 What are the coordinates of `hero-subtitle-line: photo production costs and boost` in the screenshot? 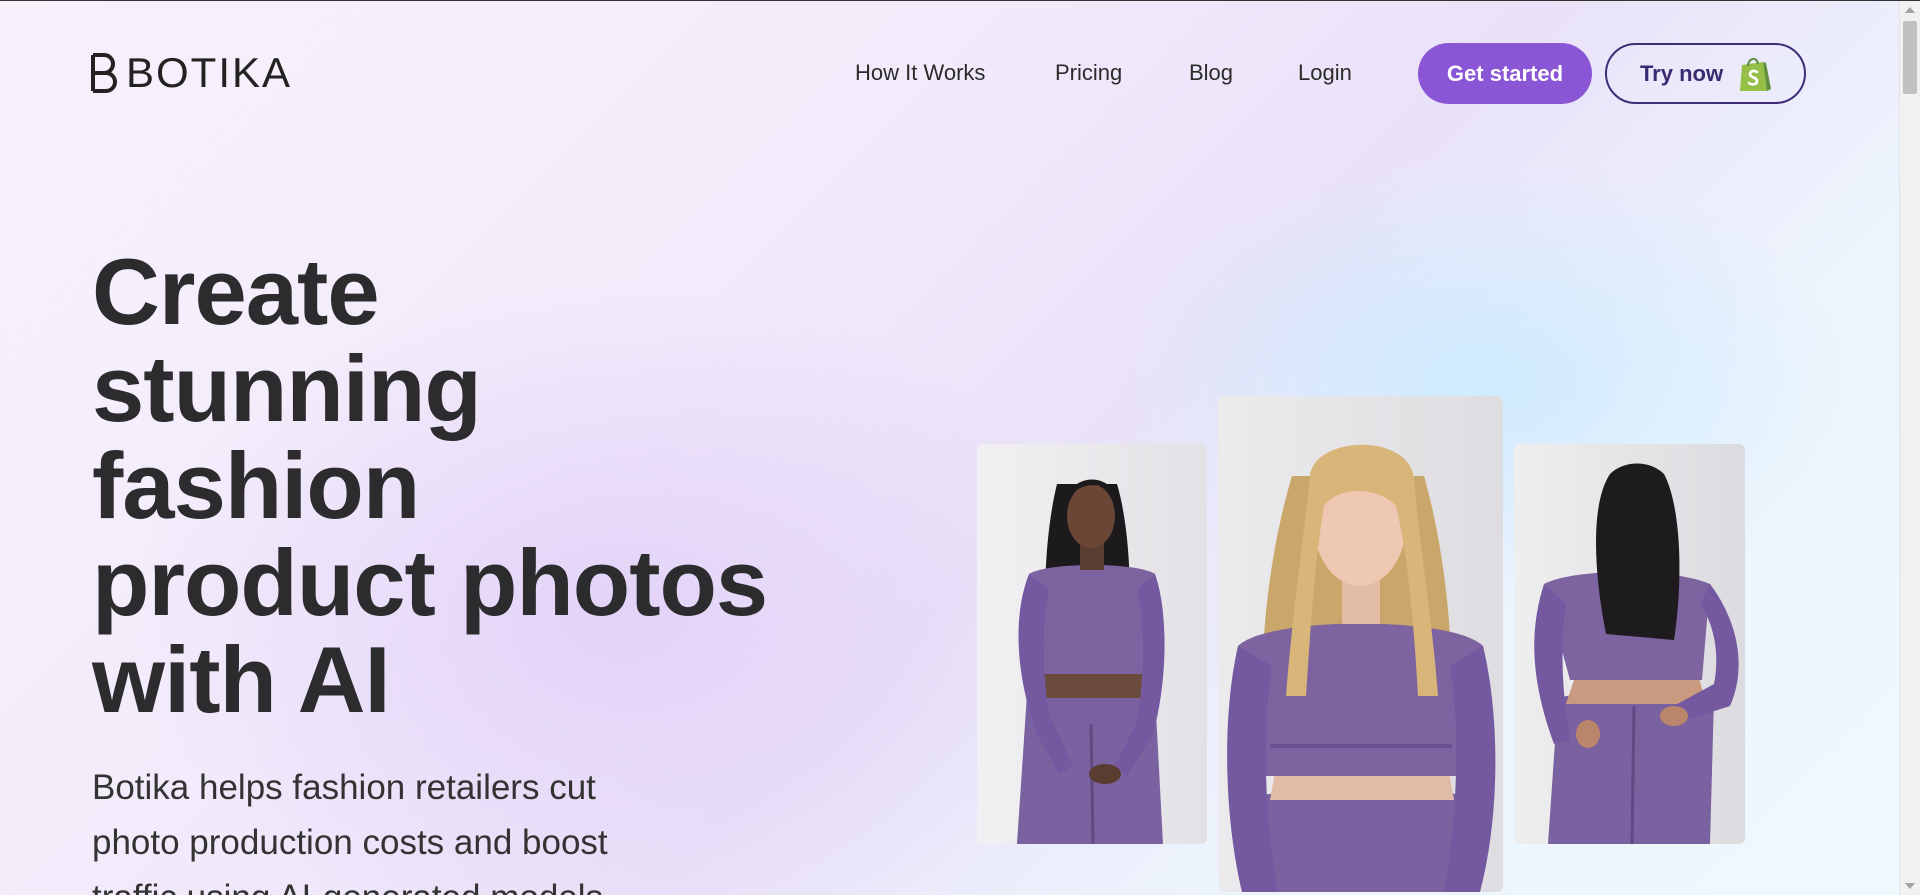 It's located at (350, 842).